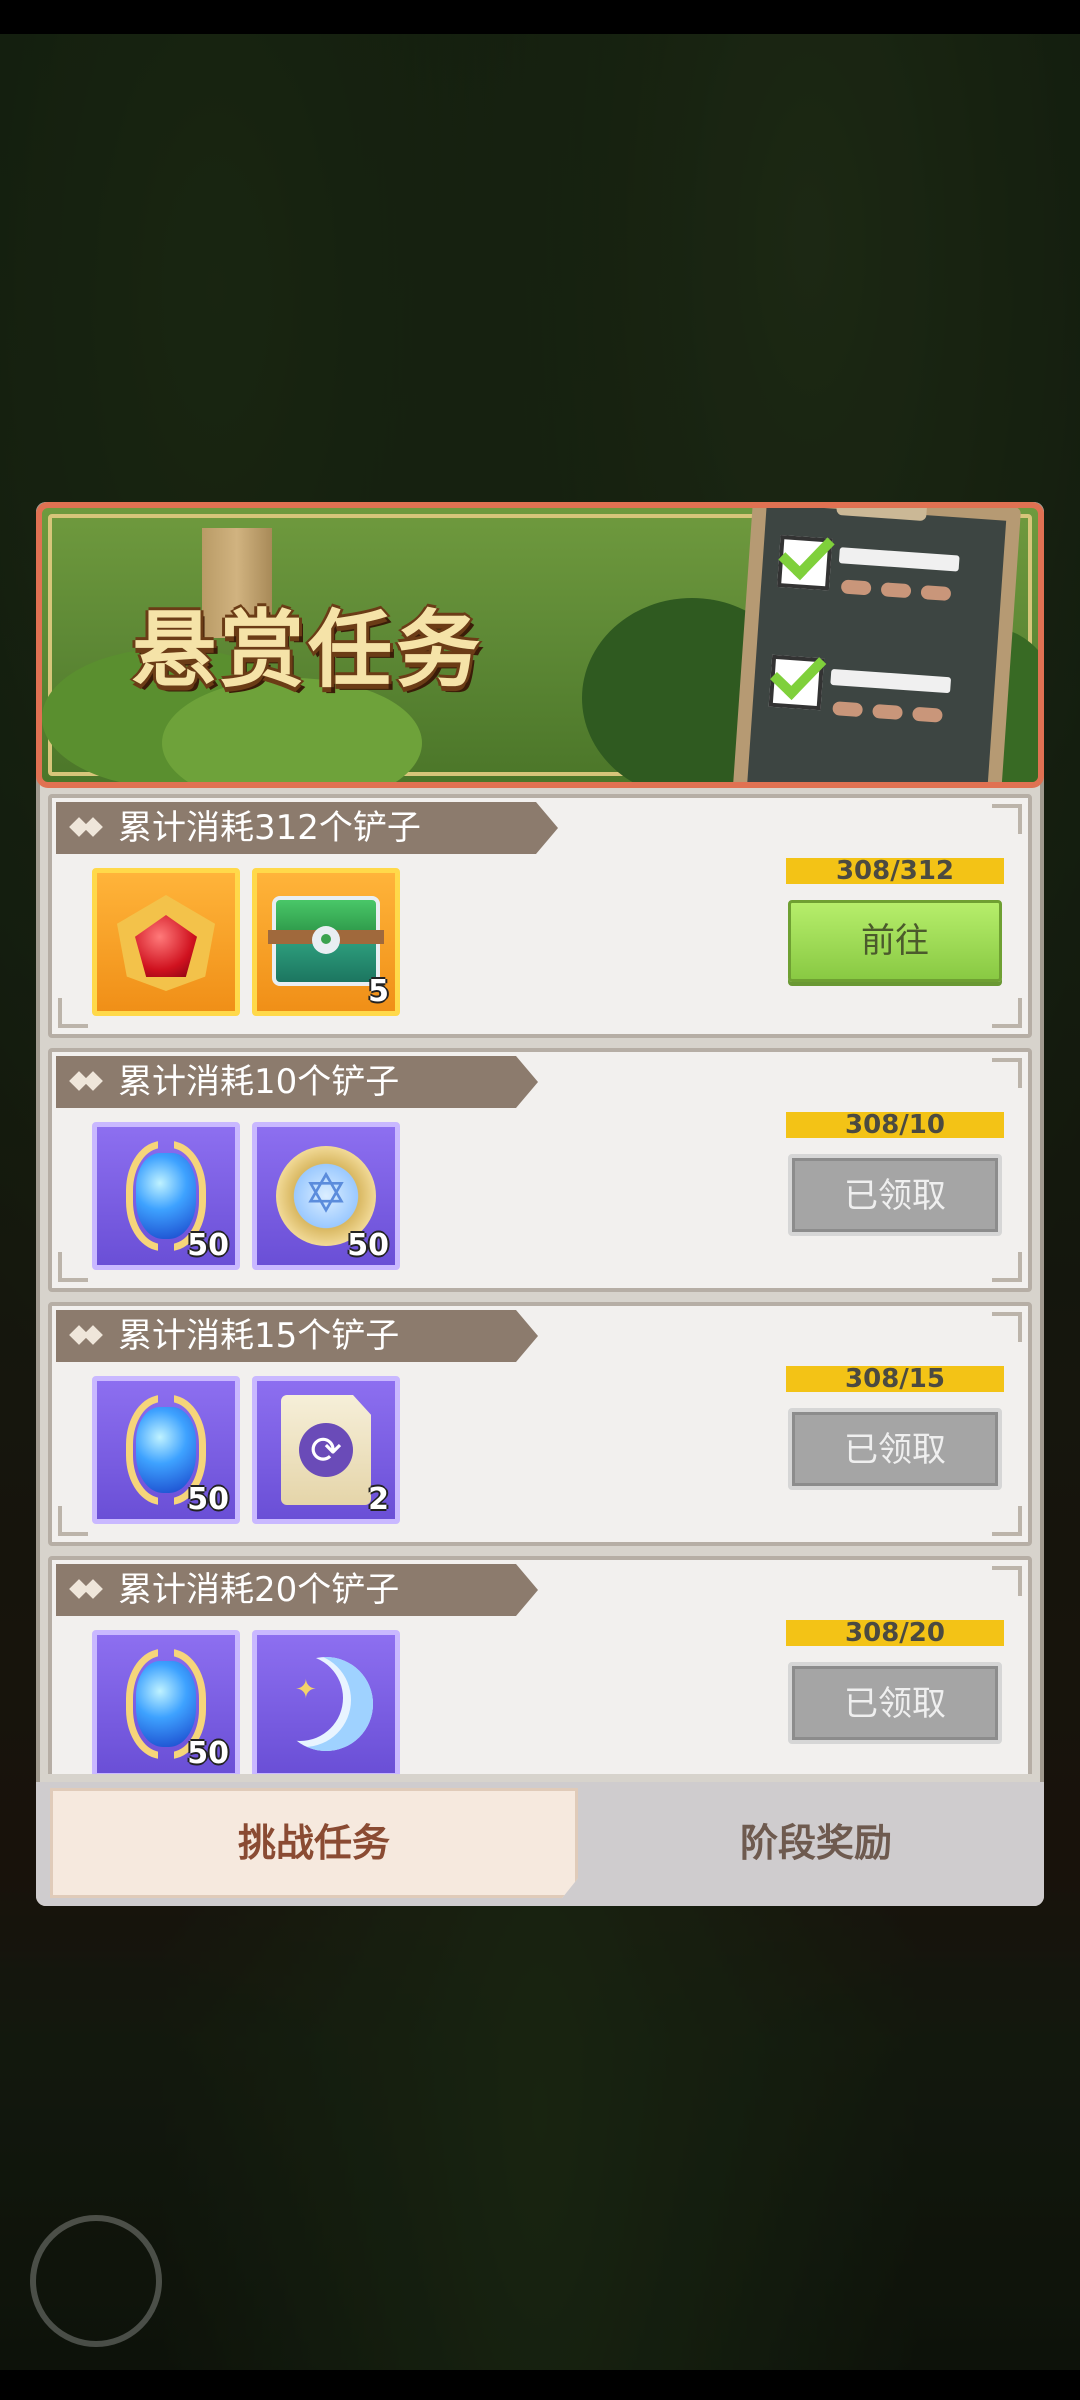 Image resolution: width=1080 pixels, height=2400 pixels. Describe the element at coordinates (876, 645) in the screenshot. I see `checklist-board-icon` at that location.